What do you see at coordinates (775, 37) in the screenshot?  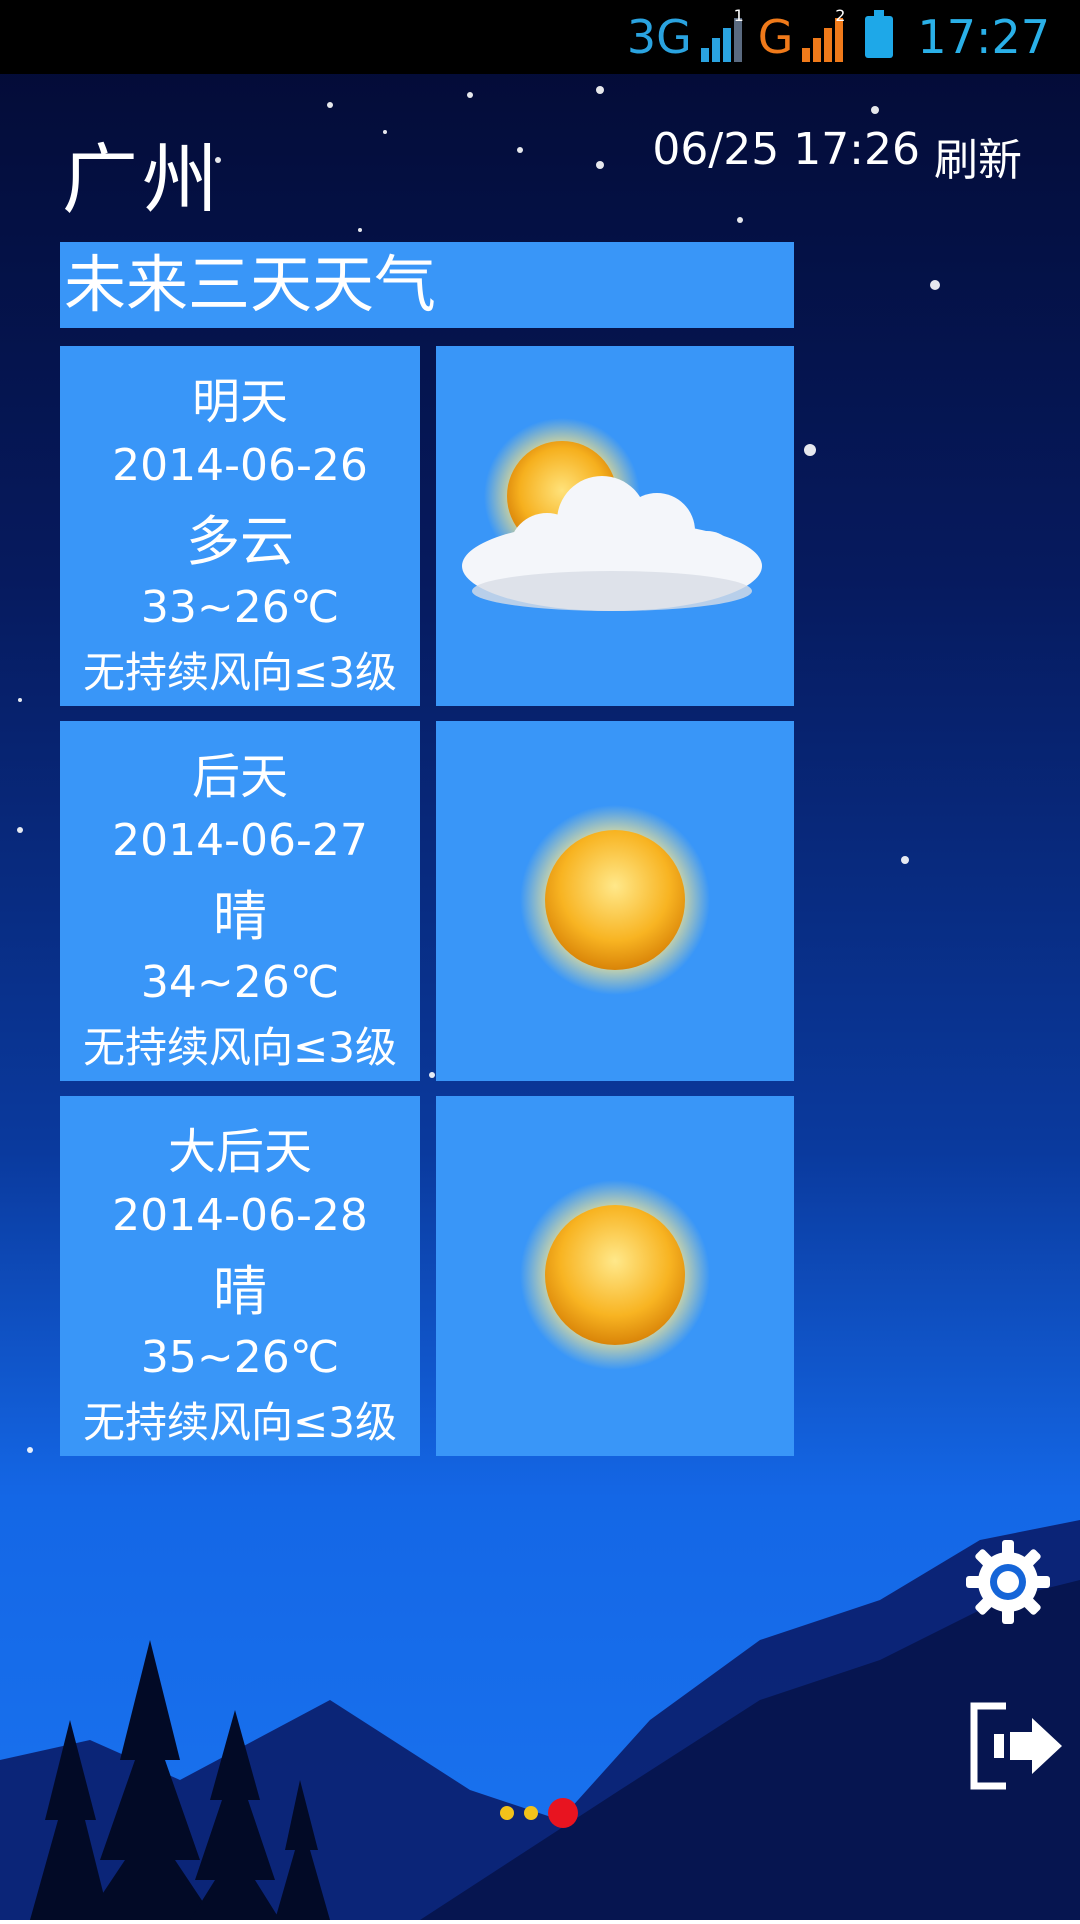 I see `network-type-2: G` at bounding box center [775, 37].